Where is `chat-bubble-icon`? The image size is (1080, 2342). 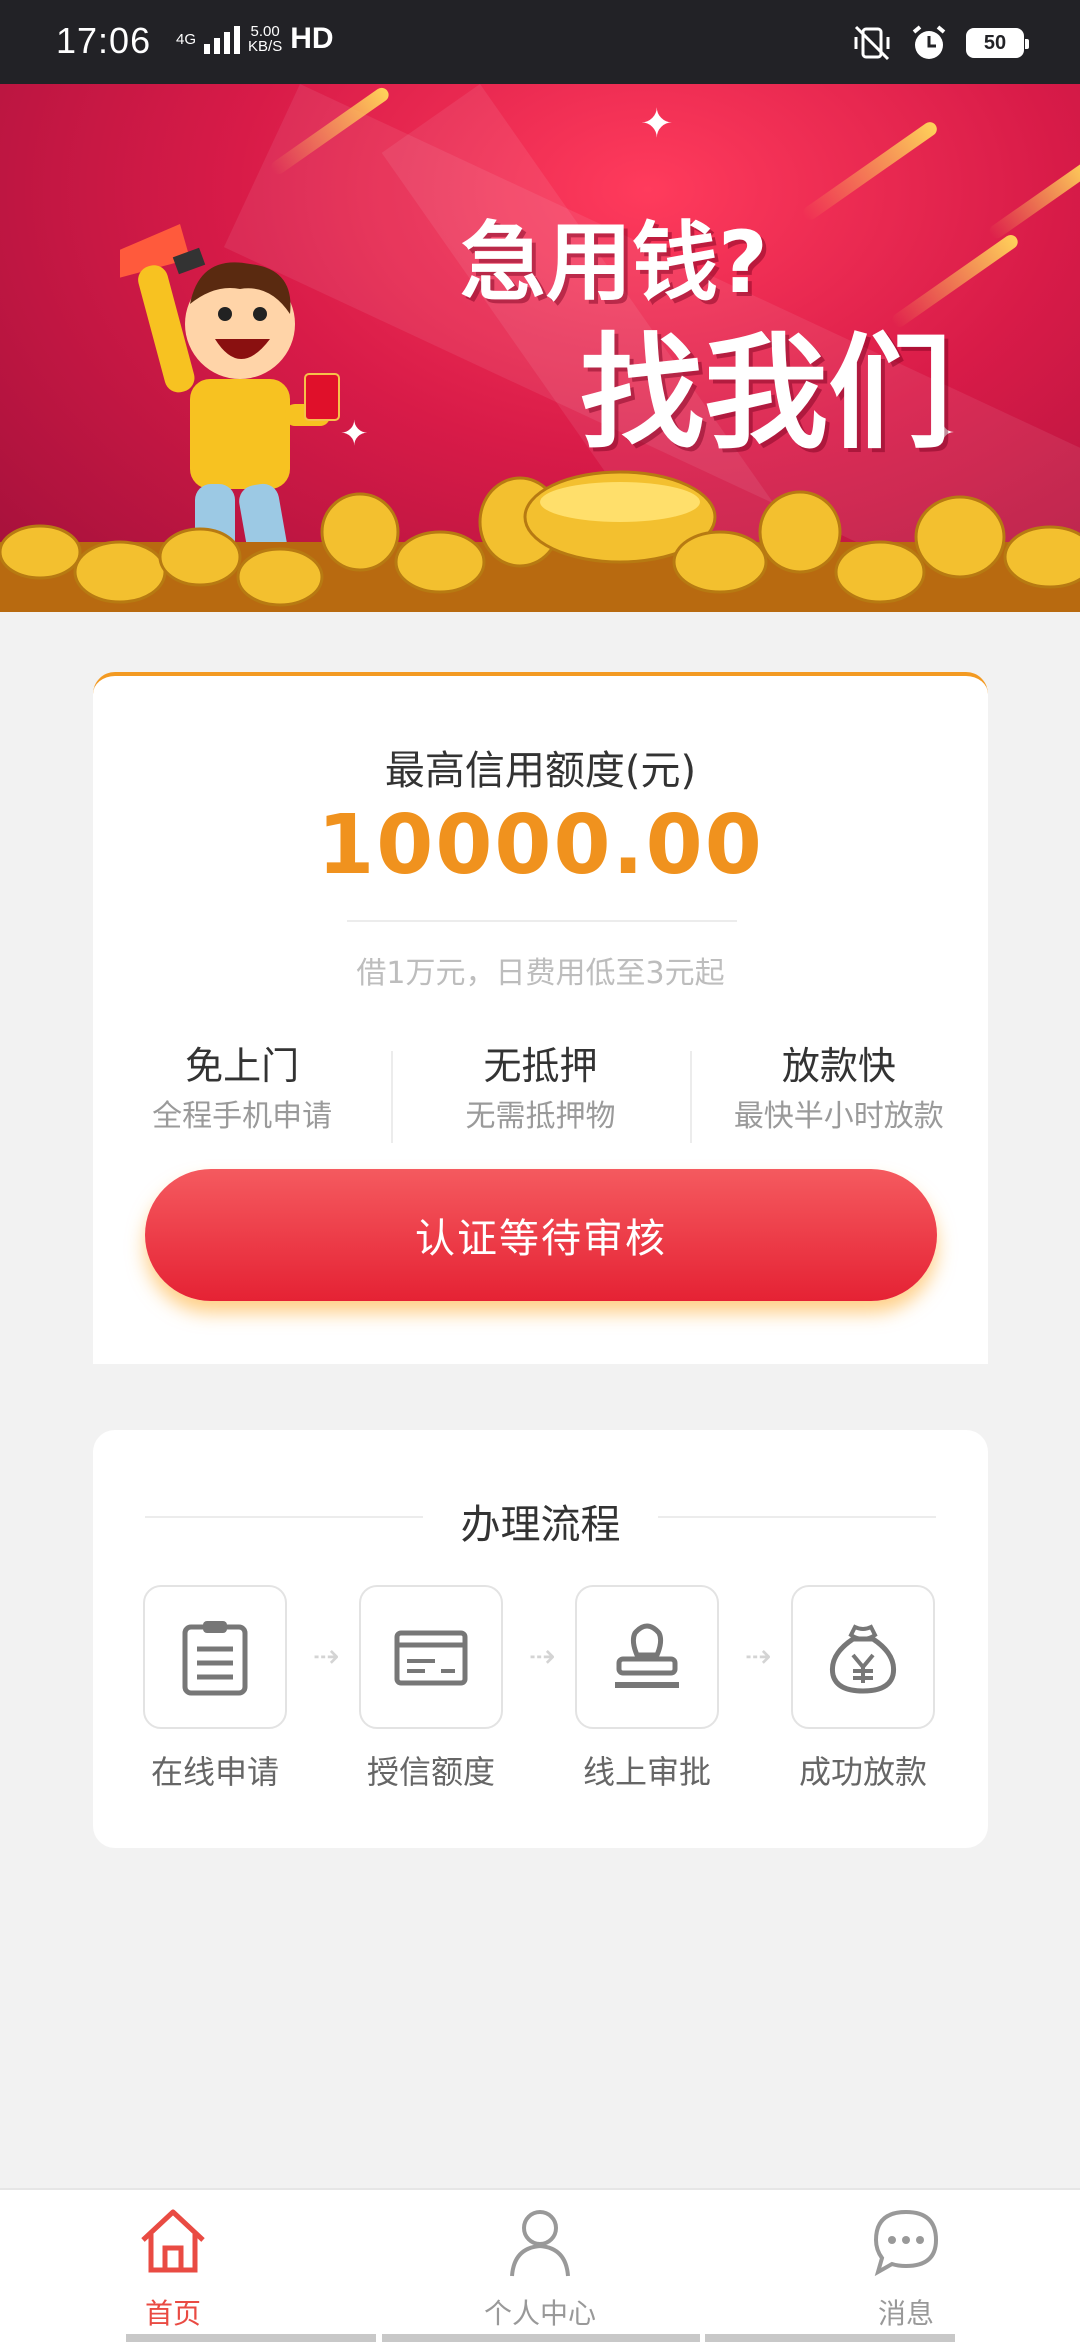 chat-bubble-icon is located at coordinates (906, 2243).